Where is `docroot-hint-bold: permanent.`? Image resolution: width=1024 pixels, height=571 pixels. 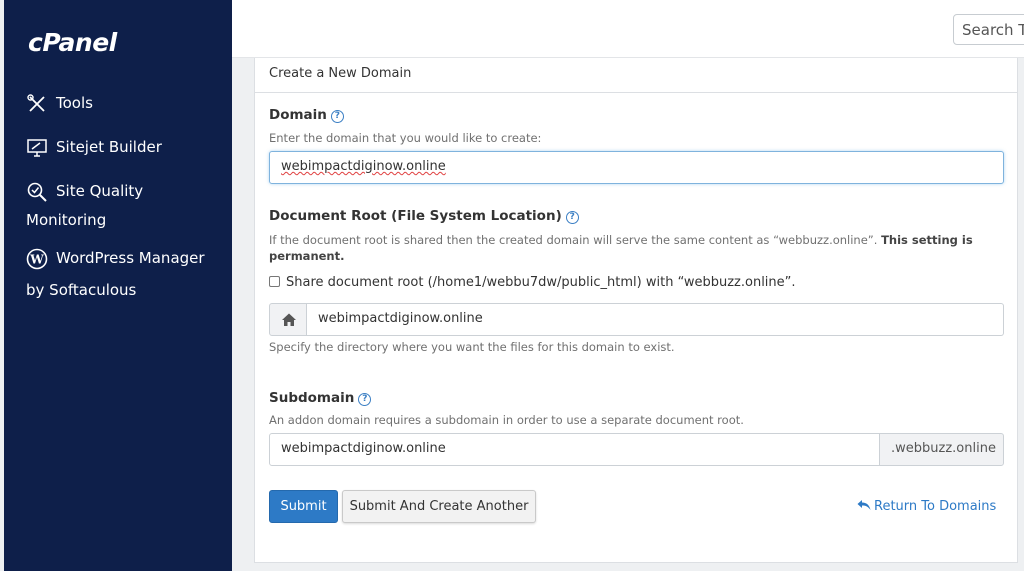 docroot-hint-bold: permanent. is located at coordinates (307, 256).